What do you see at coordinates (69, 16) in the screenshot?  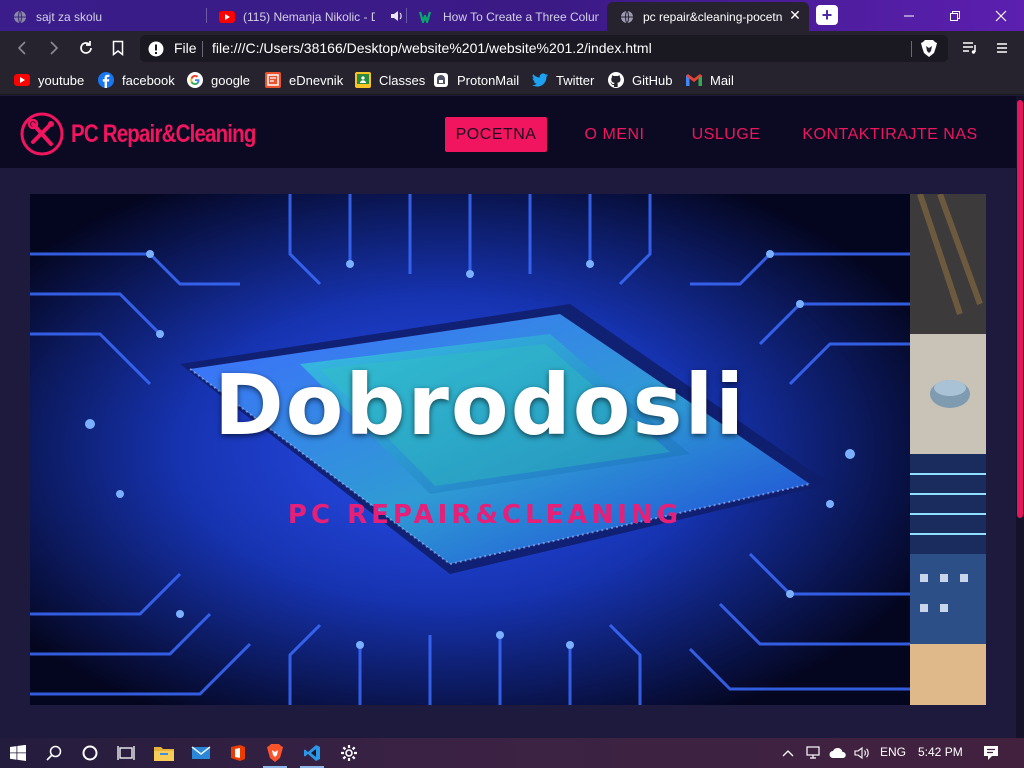 I see `tab-label: sajt za skolu` at bounding box center [69, 16].